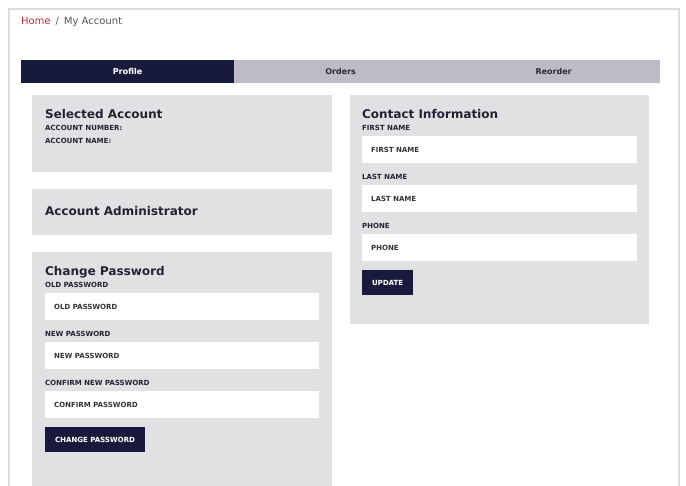 Image resolution: width=686 pixels, height=486 pixels. What do you see at coordinates (127, 71) in the screenshot?
I see `tab: Profile` at bounding box center [127, 71].